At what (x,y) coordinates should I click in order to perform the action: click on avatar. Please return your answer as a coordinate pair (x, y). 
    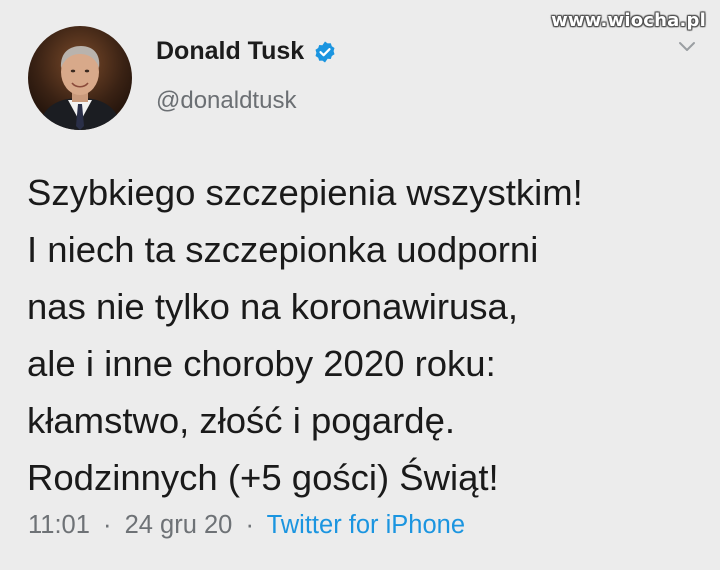
    Looking at the image, I should click on (80, 78).